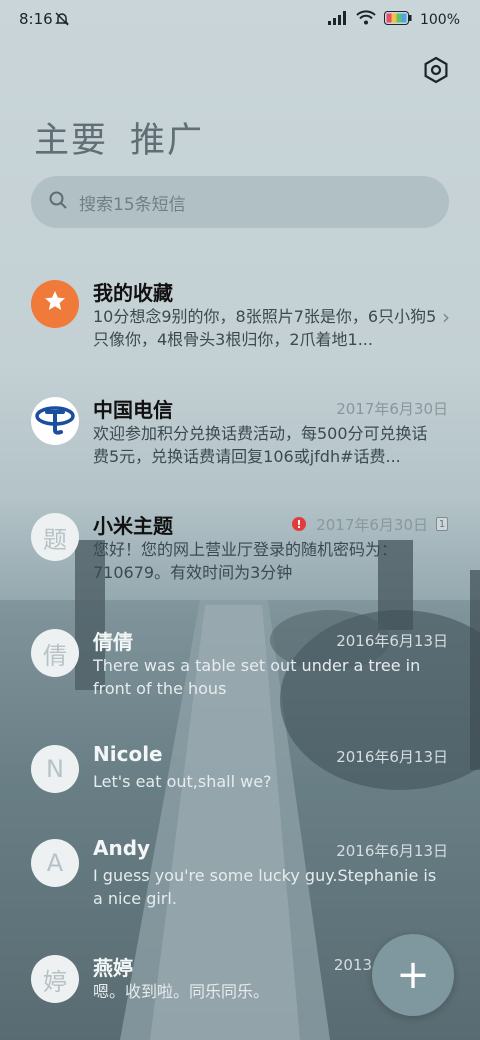 The width and height of the screenshot is (480, 1040). What do you see at coordinates (133, 410) in the screenshot?
I see `contact-name: 中国电信` at bounding box center [133, 410].